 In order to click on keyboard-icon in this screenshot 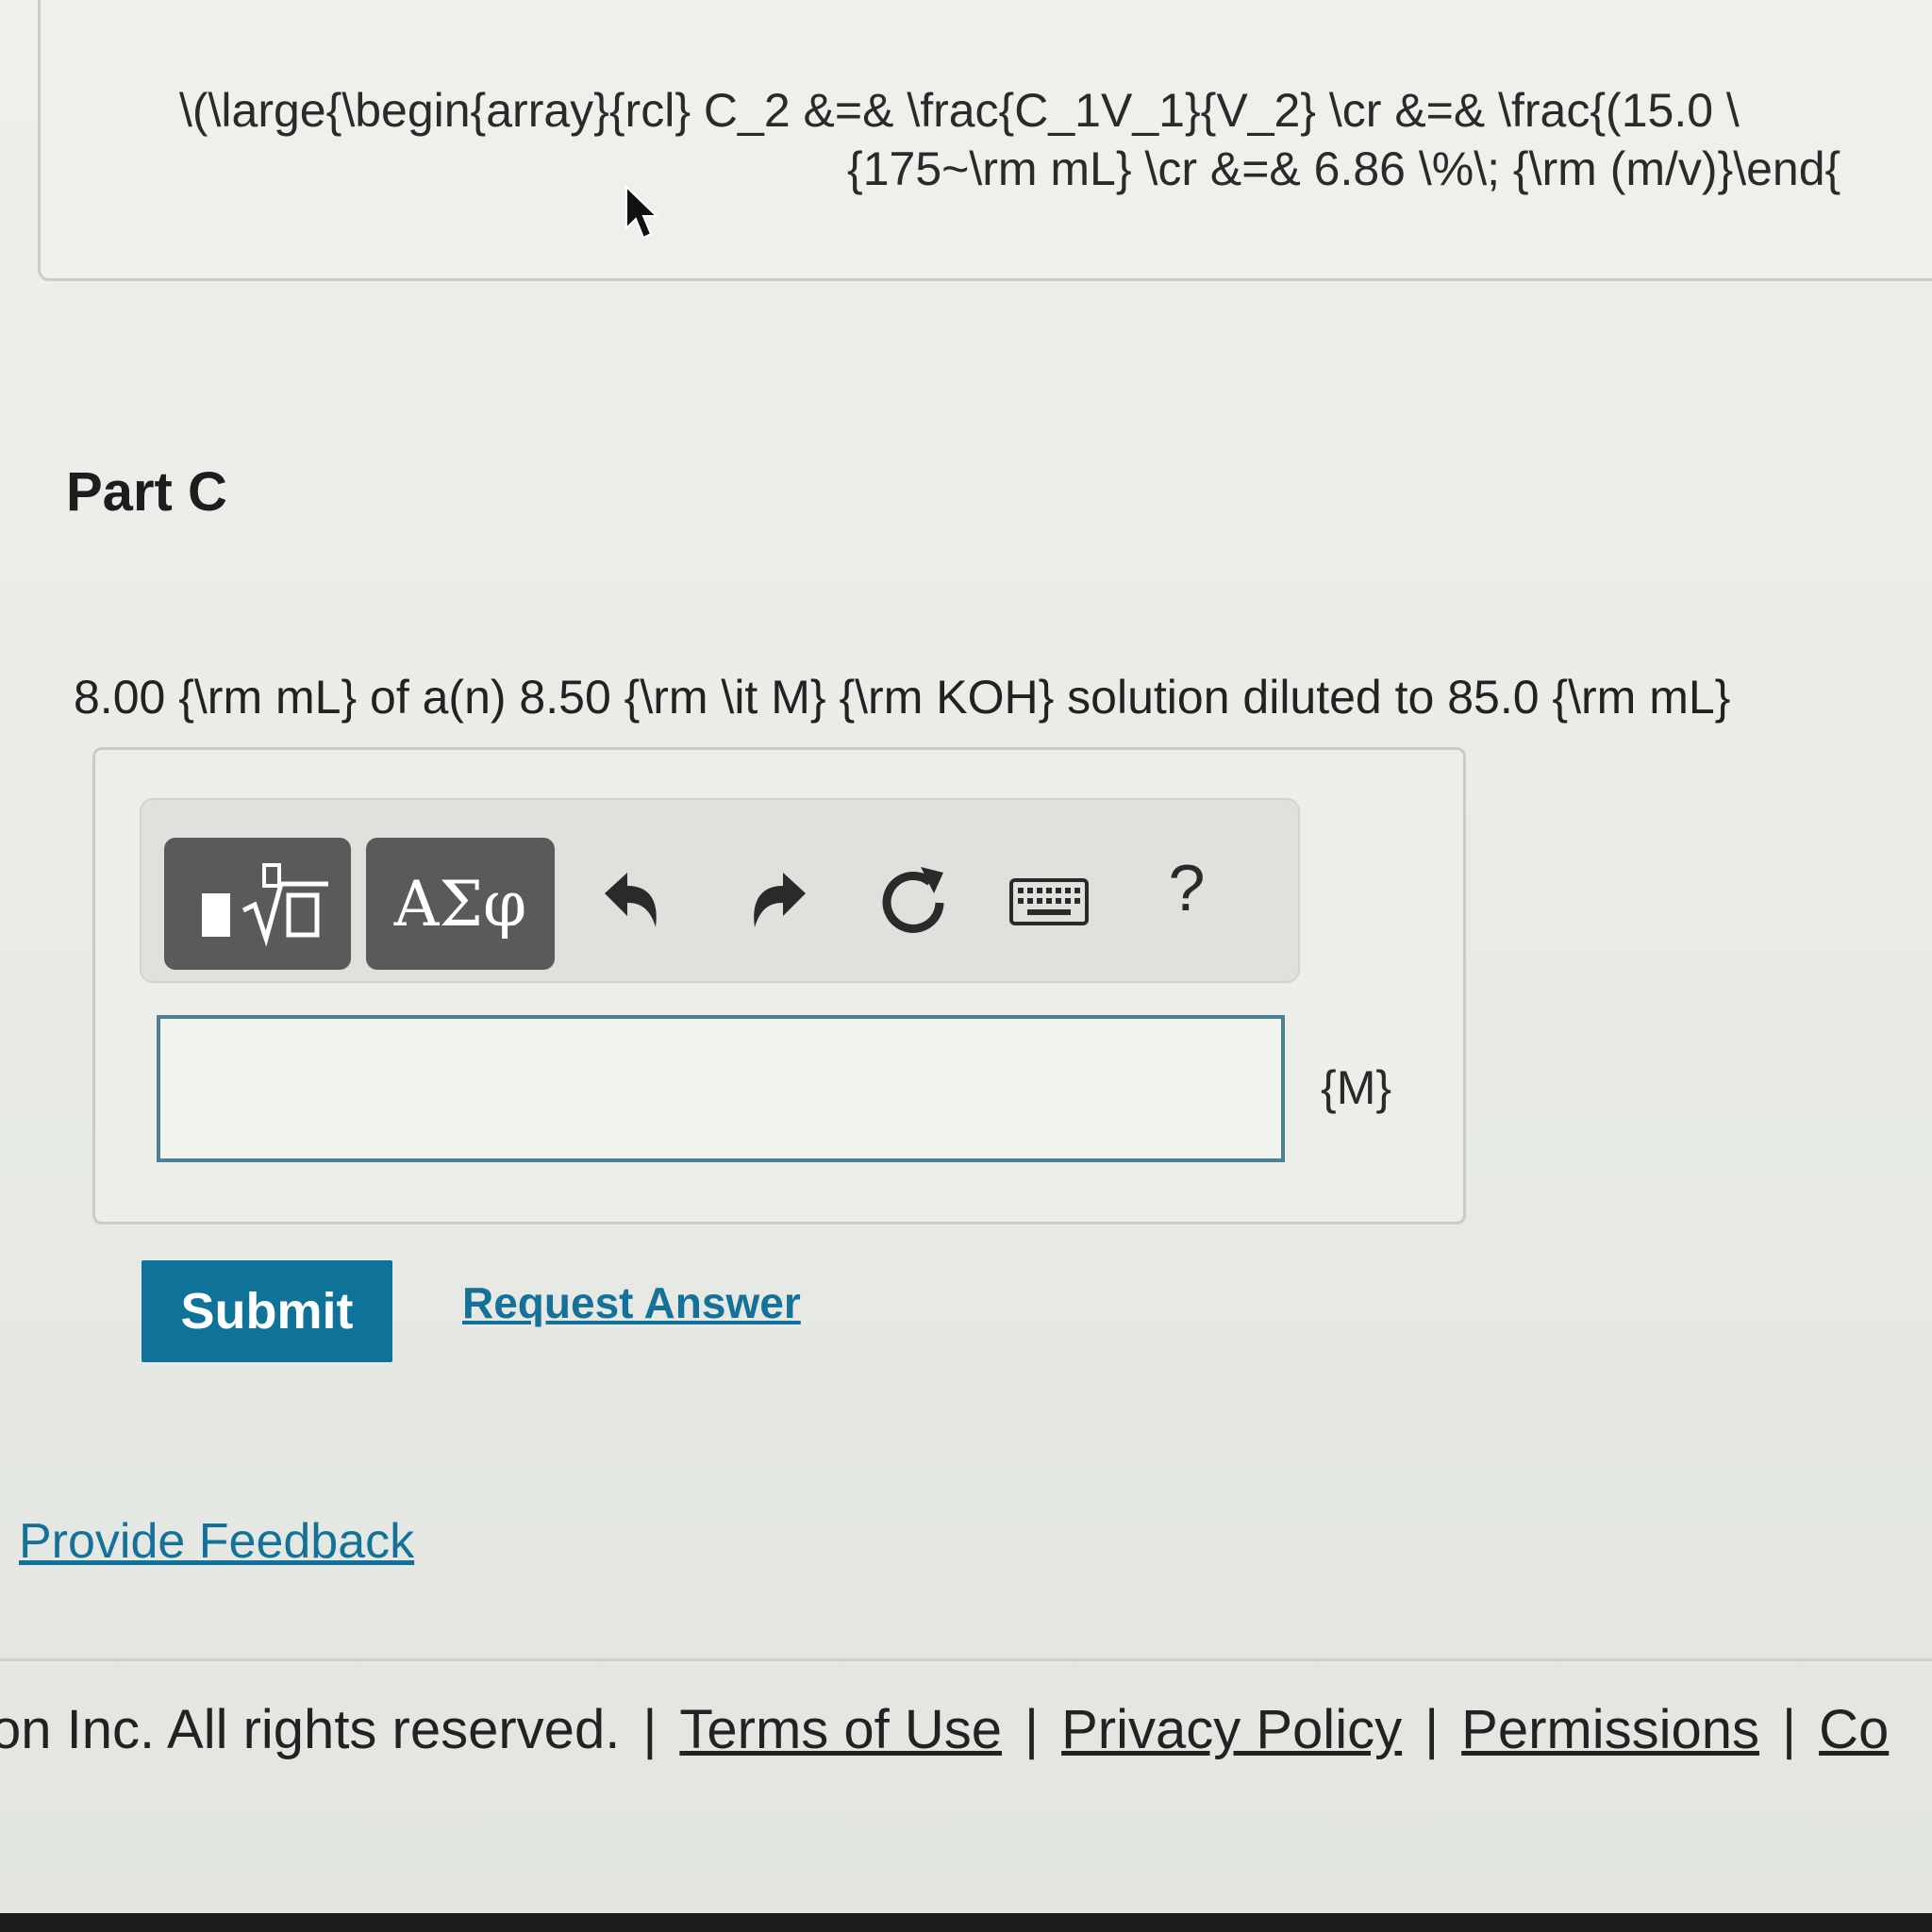, I will do `click(1049, 902)`.